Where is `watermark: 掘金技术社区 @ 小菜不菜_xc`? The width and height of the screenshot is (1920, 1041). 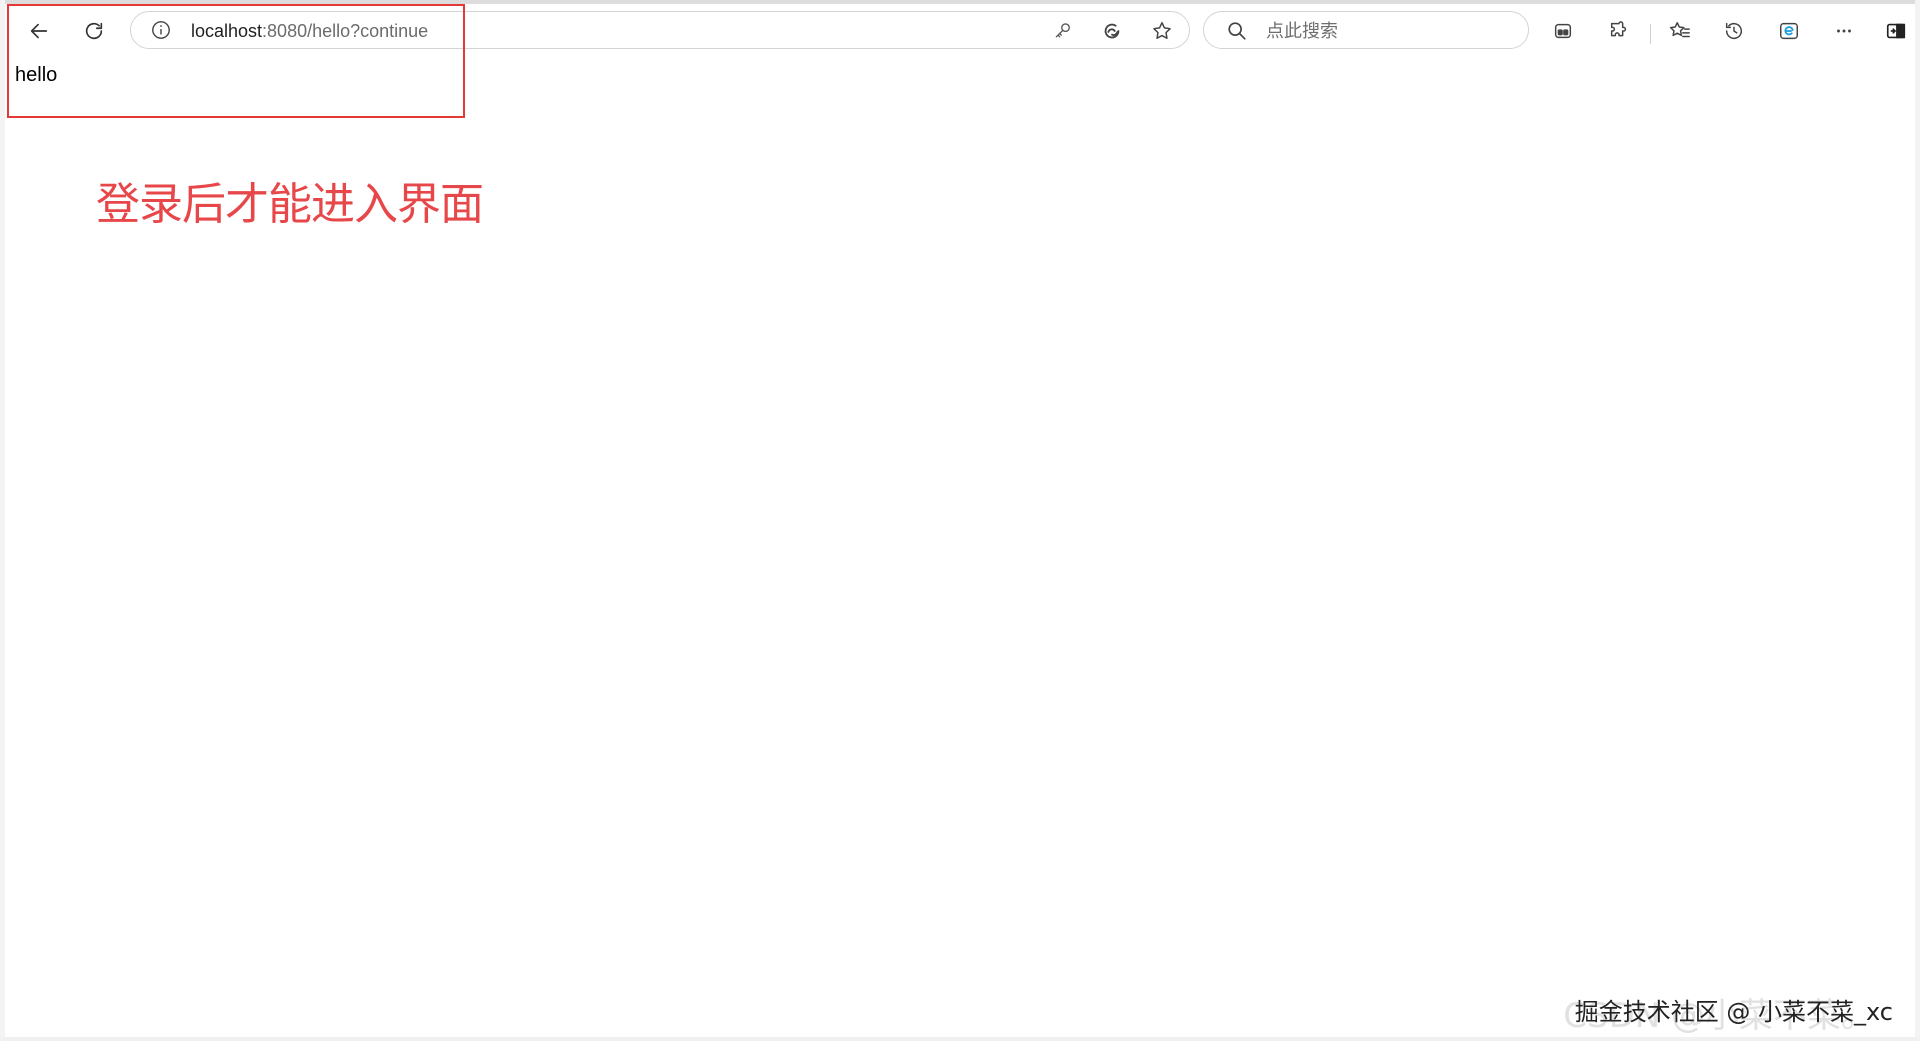 watermark: 掘金技术社区 @ 小菜不菜_xc is located at coordinates (1733, 1012).